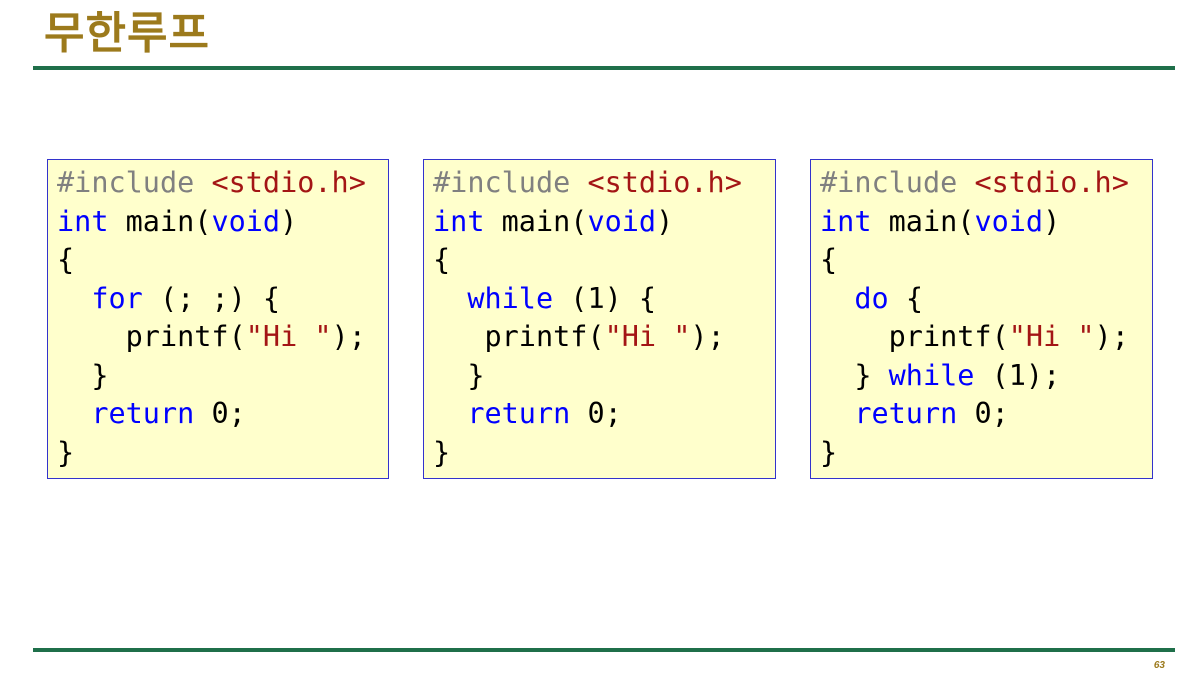 The height and width of the screenshot is (688, 1195). Describe the element at coordinates (1159, 665) in the screenshot. I see `page-number: 63` at that location.